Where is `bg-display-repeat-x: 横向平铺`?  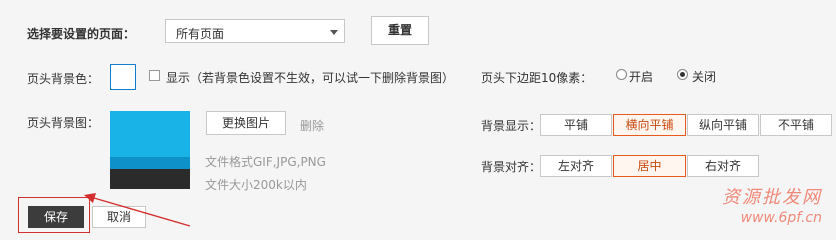
bg-display-repeat-x: 横向平铺 is located at coordinates (649, 125).